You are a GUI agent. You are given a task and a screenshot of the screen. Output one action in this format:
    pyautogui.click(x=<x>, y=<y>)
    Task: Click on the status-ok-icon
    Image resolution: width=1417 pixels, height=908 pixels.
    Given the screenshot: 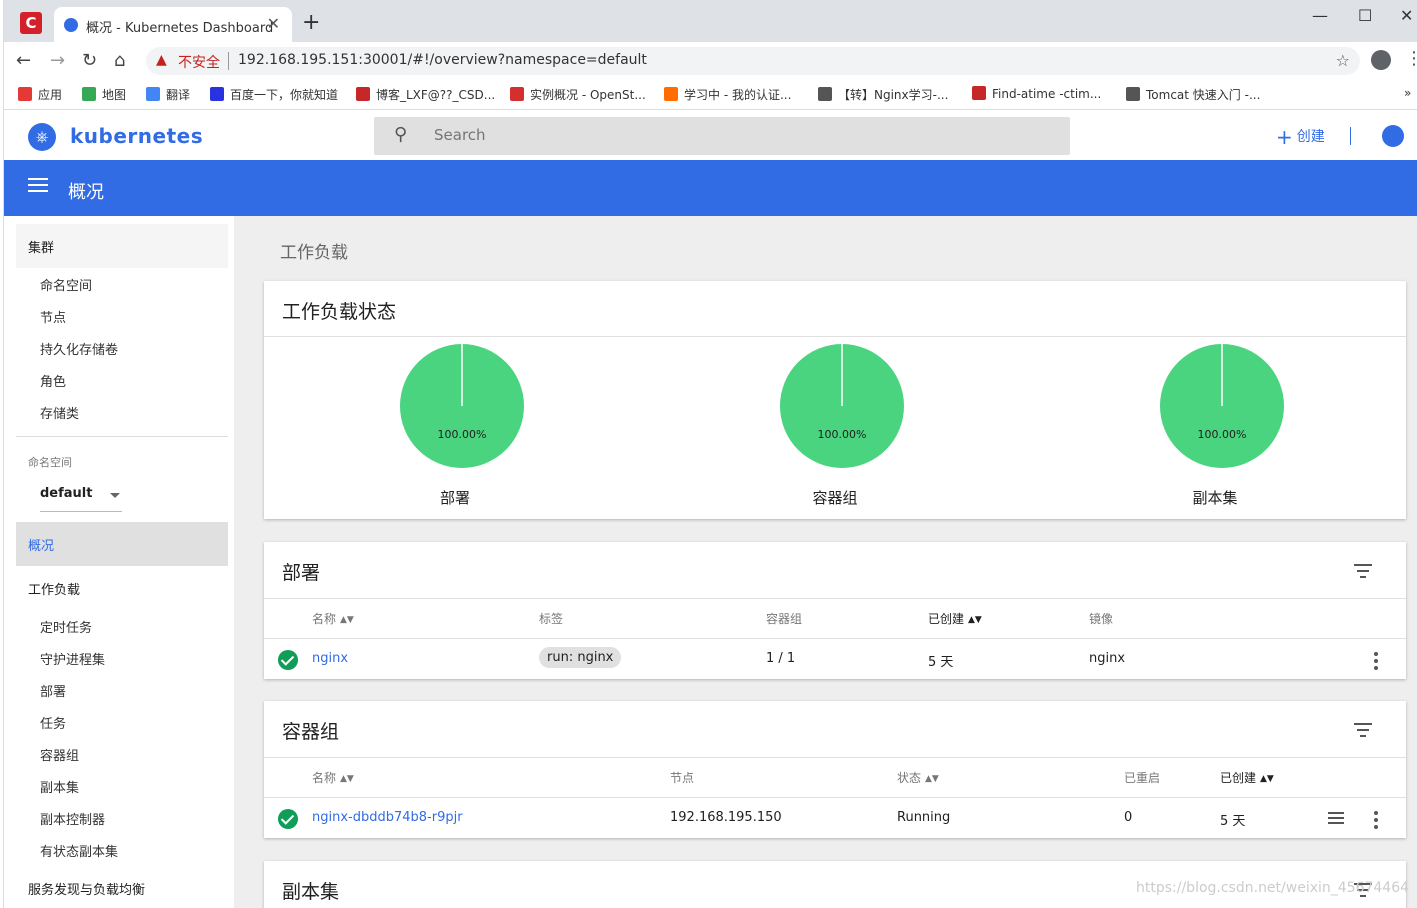 What is the action you would take?
    pyautogui.click(x=288, y=660)
    